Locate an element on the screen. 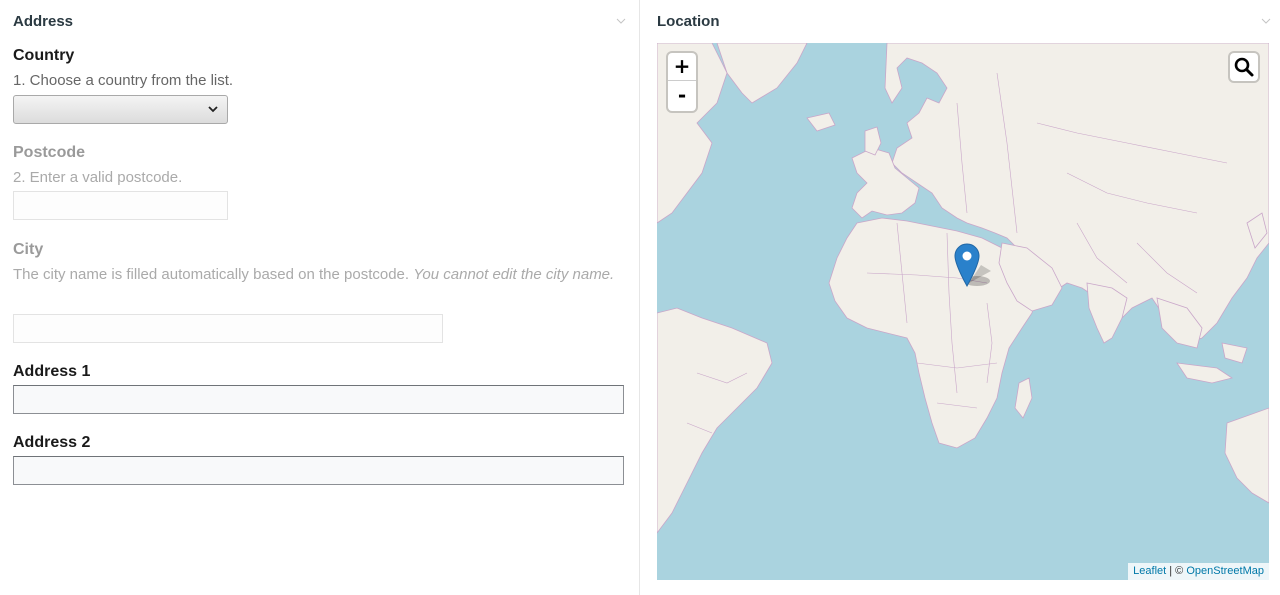 This screenshot has height=595, width=1280. location-panel-title: Location is located at coordinates (688, 21).